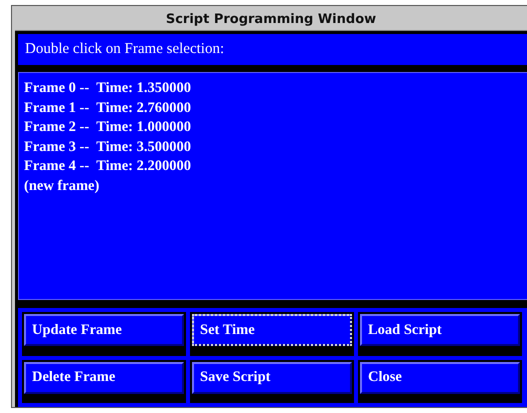  Describe the element at coordinates (440, 330) in the screenshot. I see `action-button: Load Script` at that location.